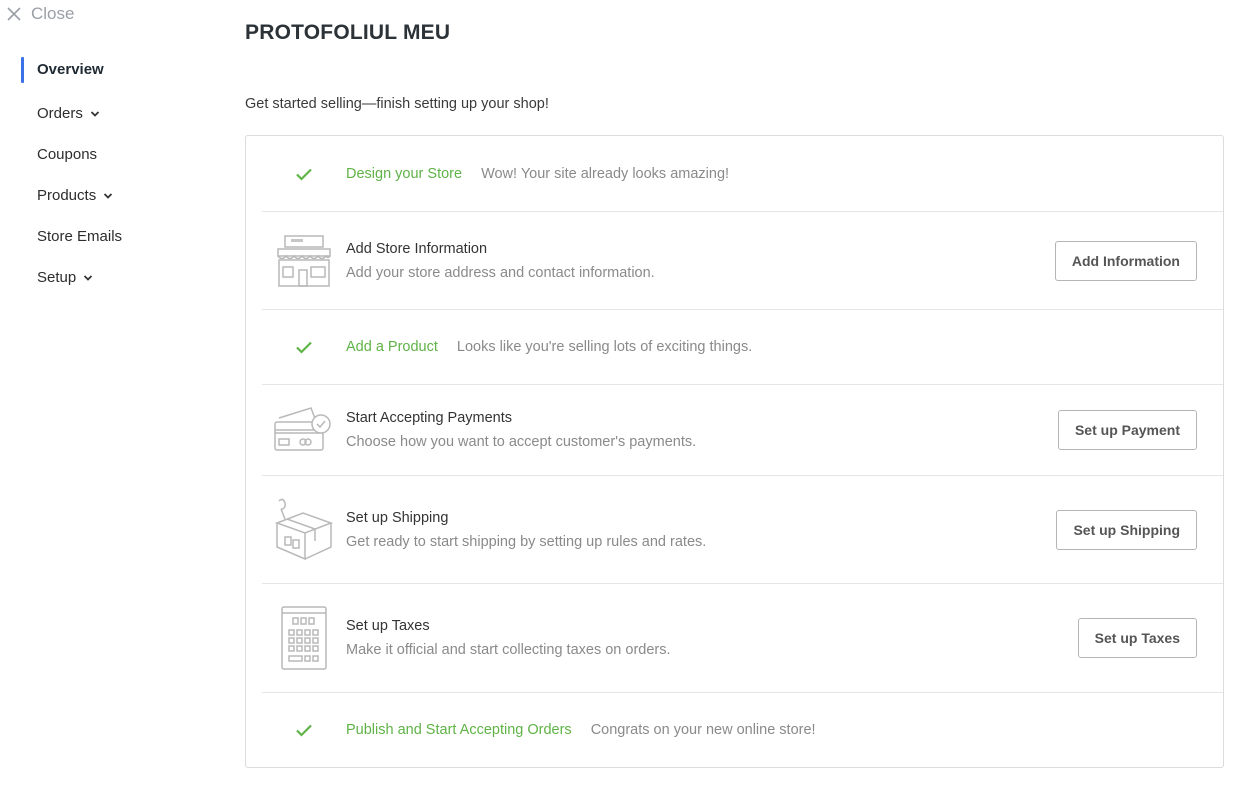 This screenshot has width=1258, height=806. What do you see at coordinates (121, 277) in the screenshot?
I see `sidebar-item-setup: Setup` at bounding box center [121, 277].